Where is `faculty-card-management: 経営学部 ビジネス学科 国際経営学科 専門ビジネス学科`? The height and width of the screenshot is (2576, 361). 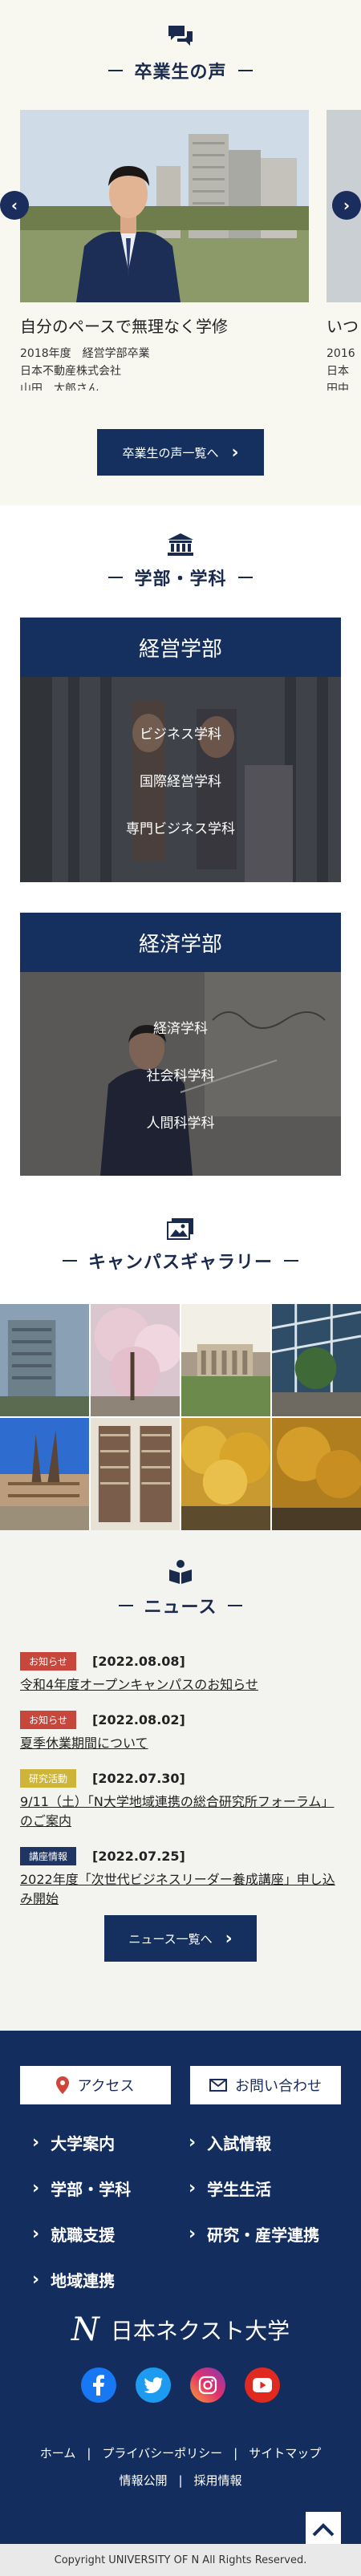 faculty-card-management: 経営学部 ビジネス学科 国際経営学科 専門ビジネス学科 is located at coordinates (180, 750).